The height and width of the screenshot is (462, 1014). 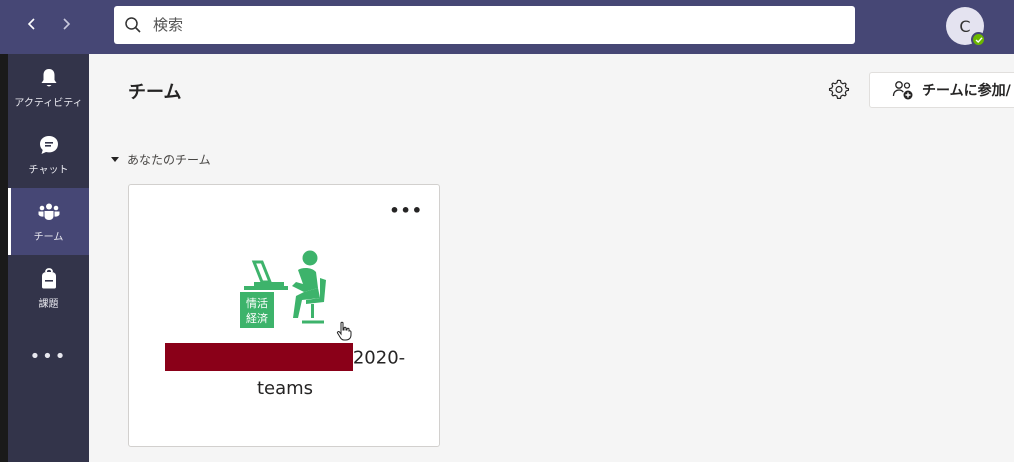 I want to click on top-bar: C, so click(x=507, y=27).